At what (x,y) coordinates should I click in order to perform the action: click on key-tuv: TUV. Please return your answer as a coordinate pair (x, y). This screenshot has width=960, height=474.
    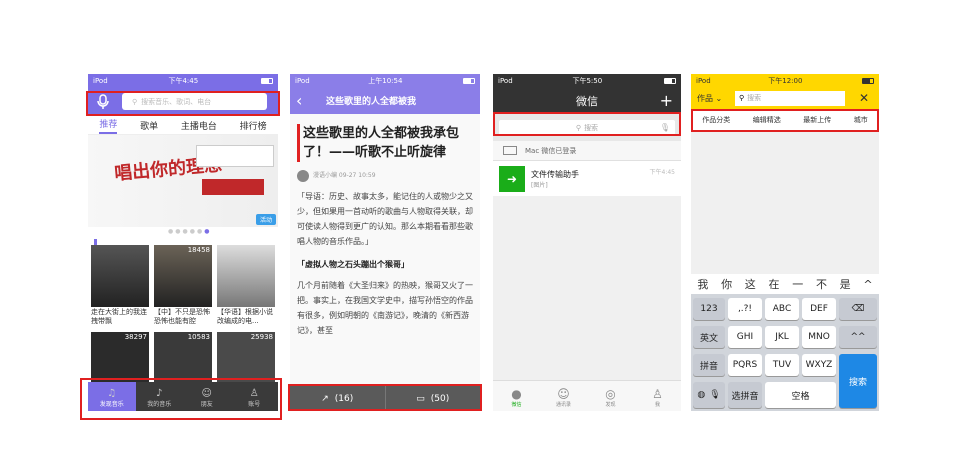
    Looking at the image, I should click on (782, 365).